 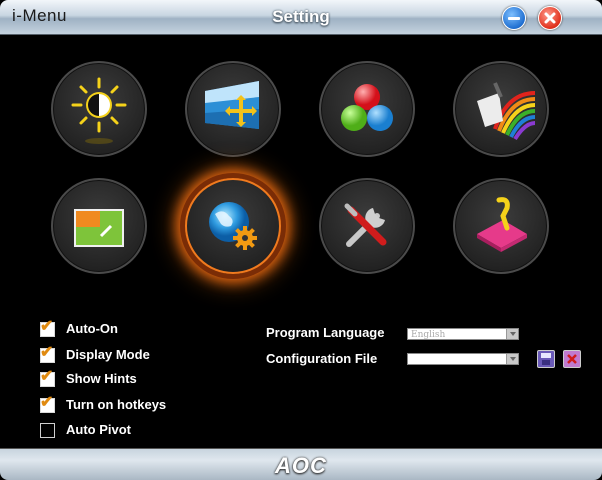 I want to click on delete-icon, so click(x=572, y=359).